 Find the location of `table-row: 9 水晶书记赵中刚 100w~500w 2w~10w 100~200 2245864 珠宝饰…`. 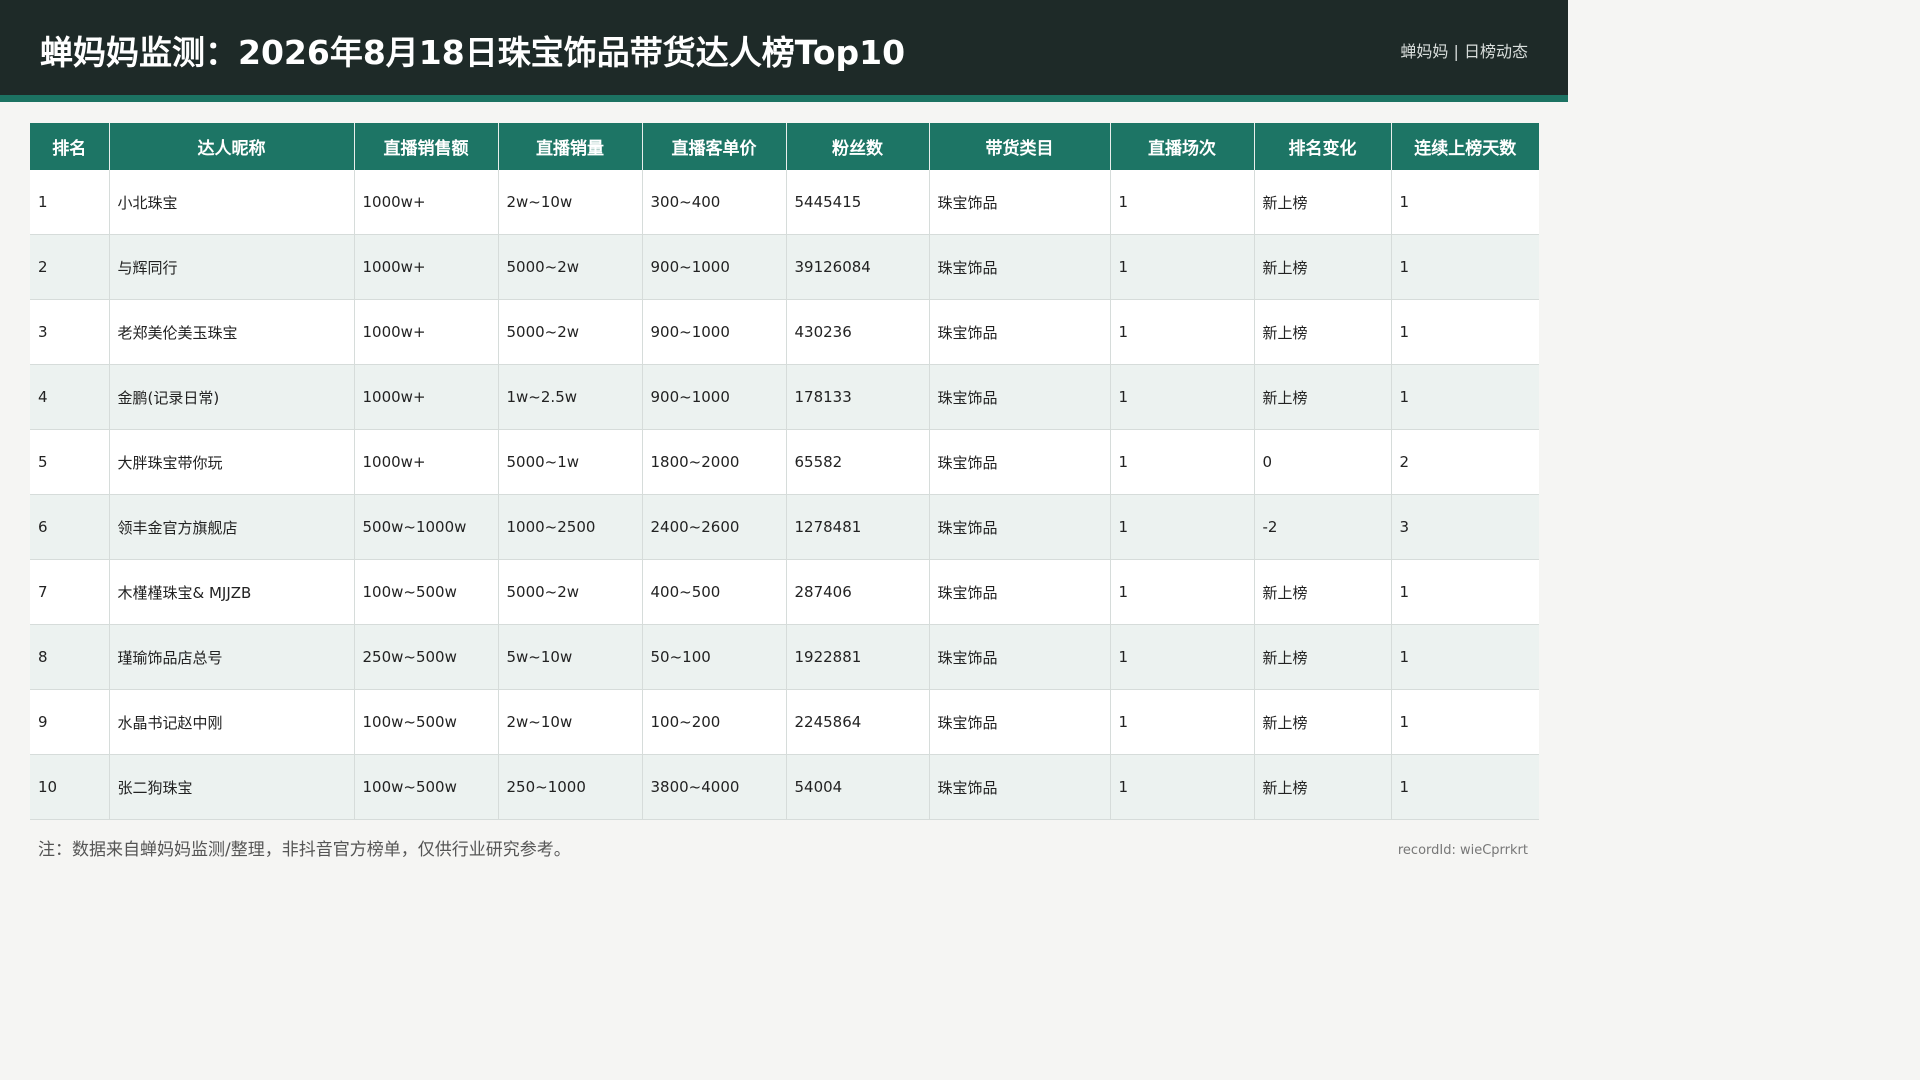

table-row: 9 水晶书记赵中刚 100w~500w 2w~10w 100~200 2245864 珠宝饰… is located at coordinates (784, 722).